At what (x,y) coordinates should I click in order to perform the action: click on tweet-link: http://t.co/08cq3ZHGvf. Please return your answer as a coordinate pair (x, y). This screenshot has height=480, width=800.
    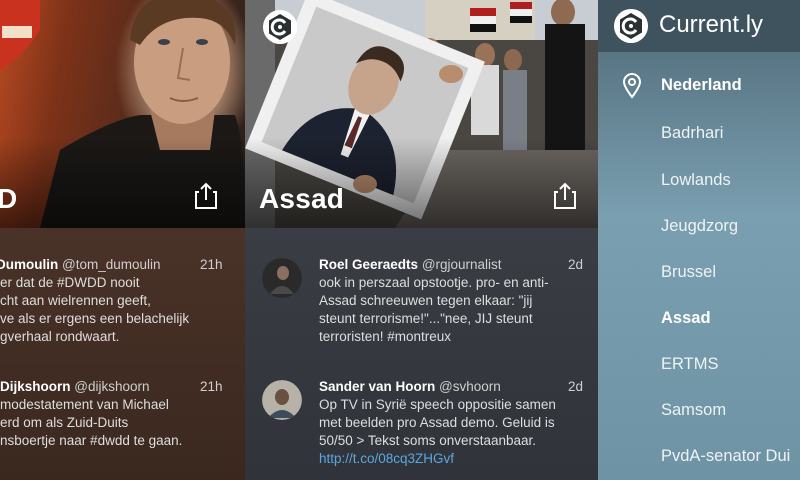
    Looking at the image, I should click on (458, 459).